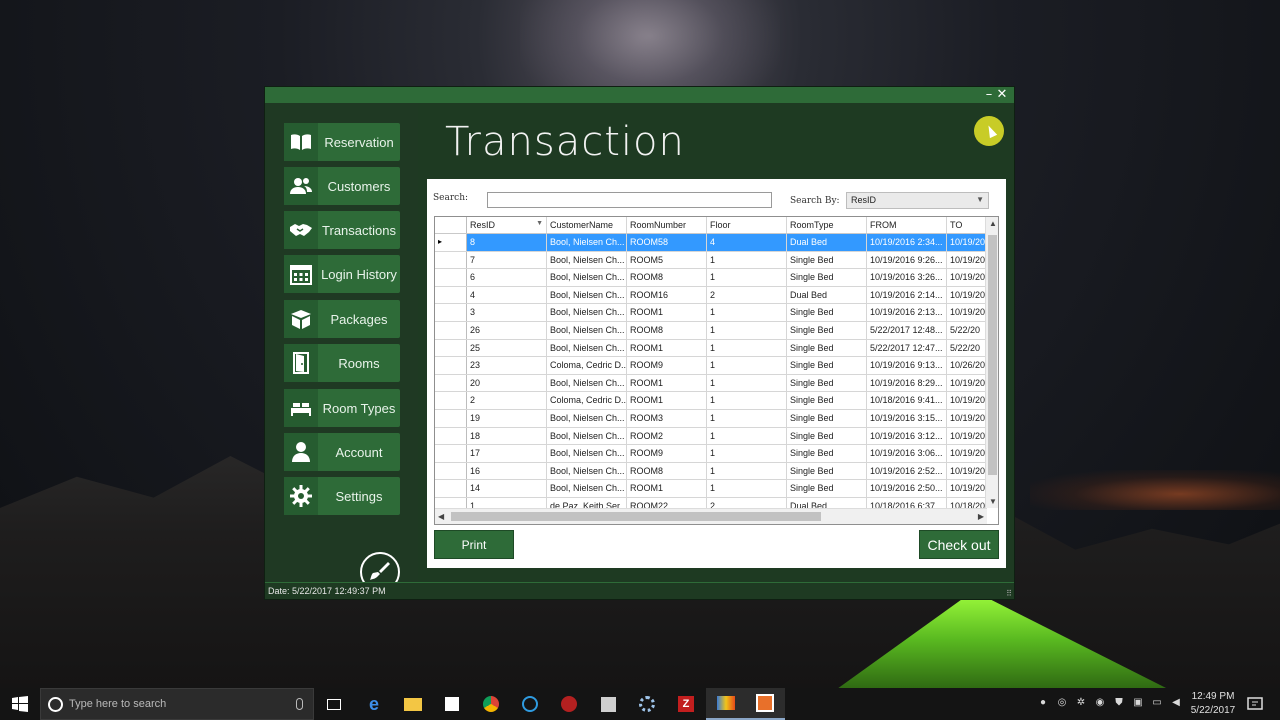 This screenshot has height=720, width=1280. What do you see at coordinates (507, 471) in the screenshot?
I see `table-cell: 16` at bounding box center [507, 471].